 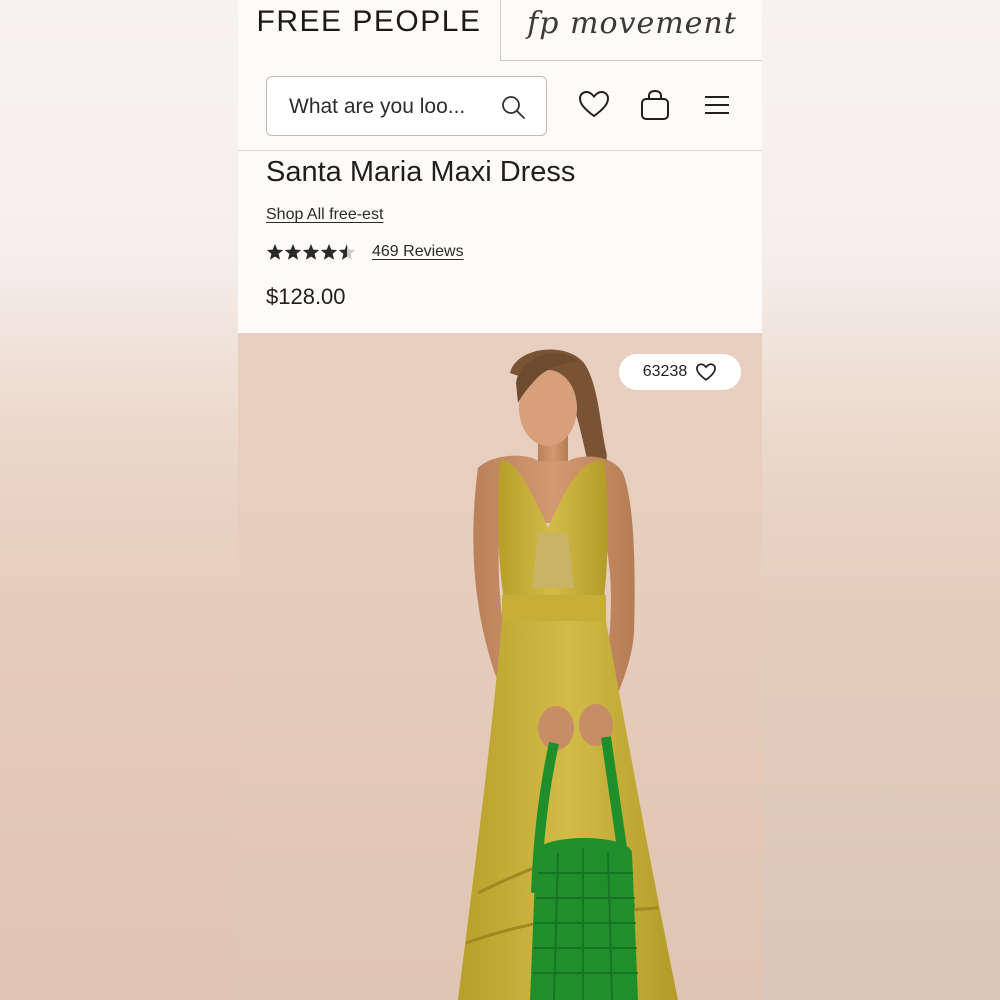 What do you see at coordinates (306, 296) in the screenshot?
I see `product-price: $128.00` at bounding box center [306, 296].